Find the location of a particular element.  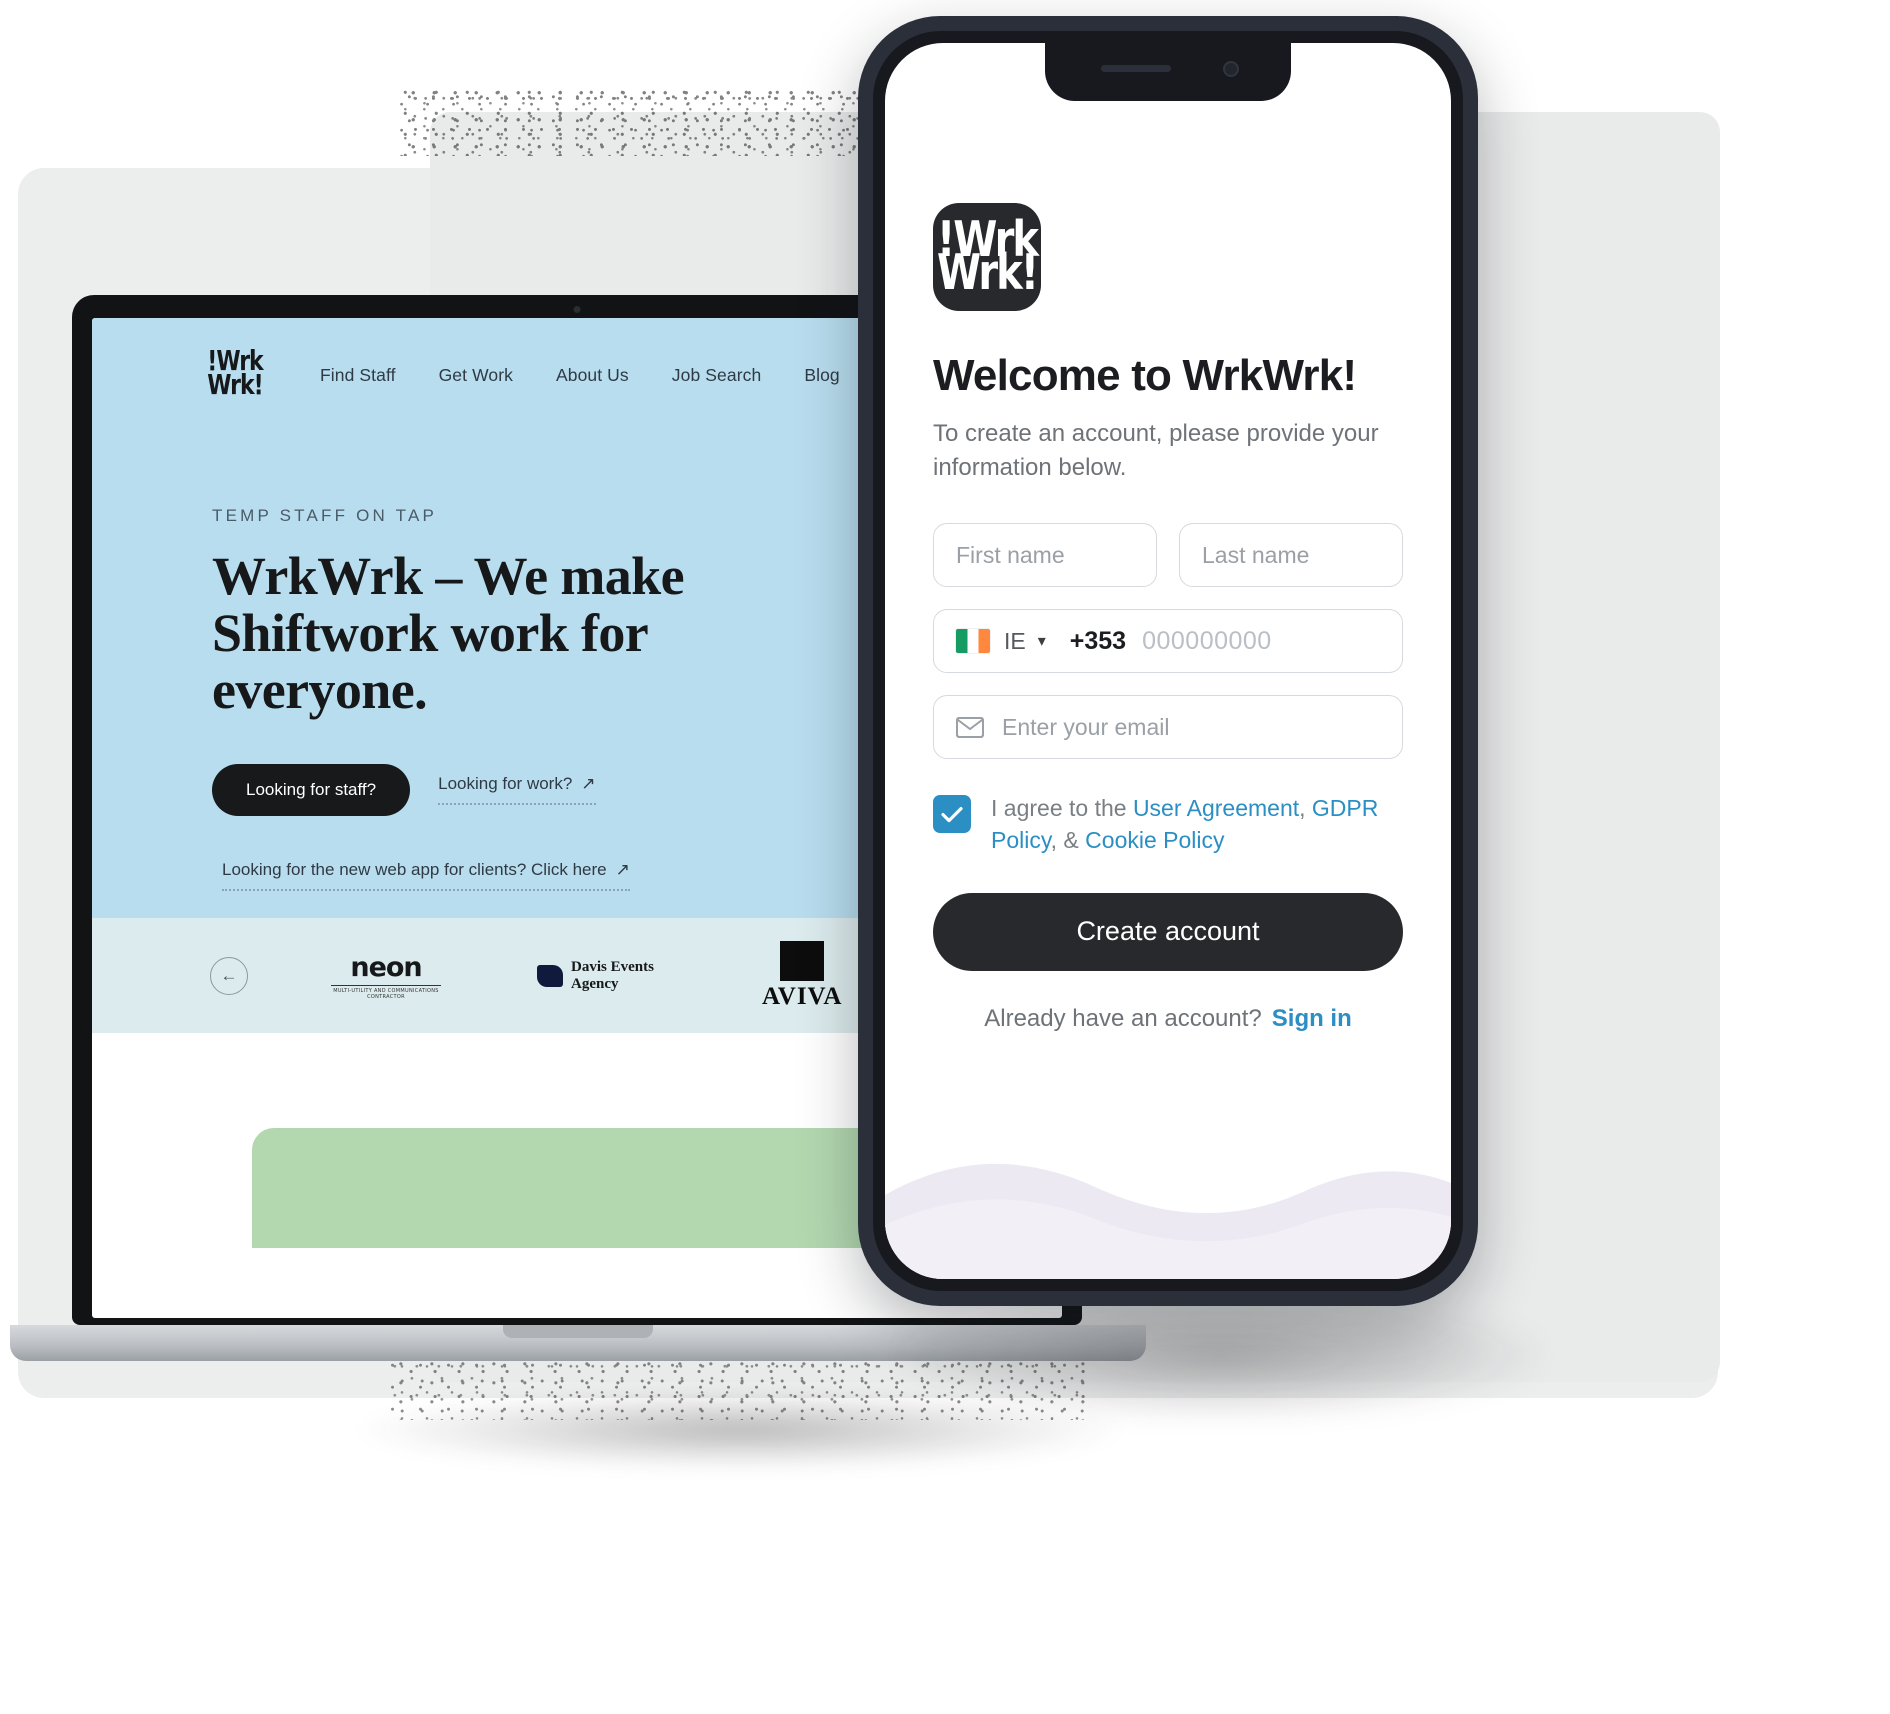

logo-davis-sub: Agency is located at coordinates (595, 983).